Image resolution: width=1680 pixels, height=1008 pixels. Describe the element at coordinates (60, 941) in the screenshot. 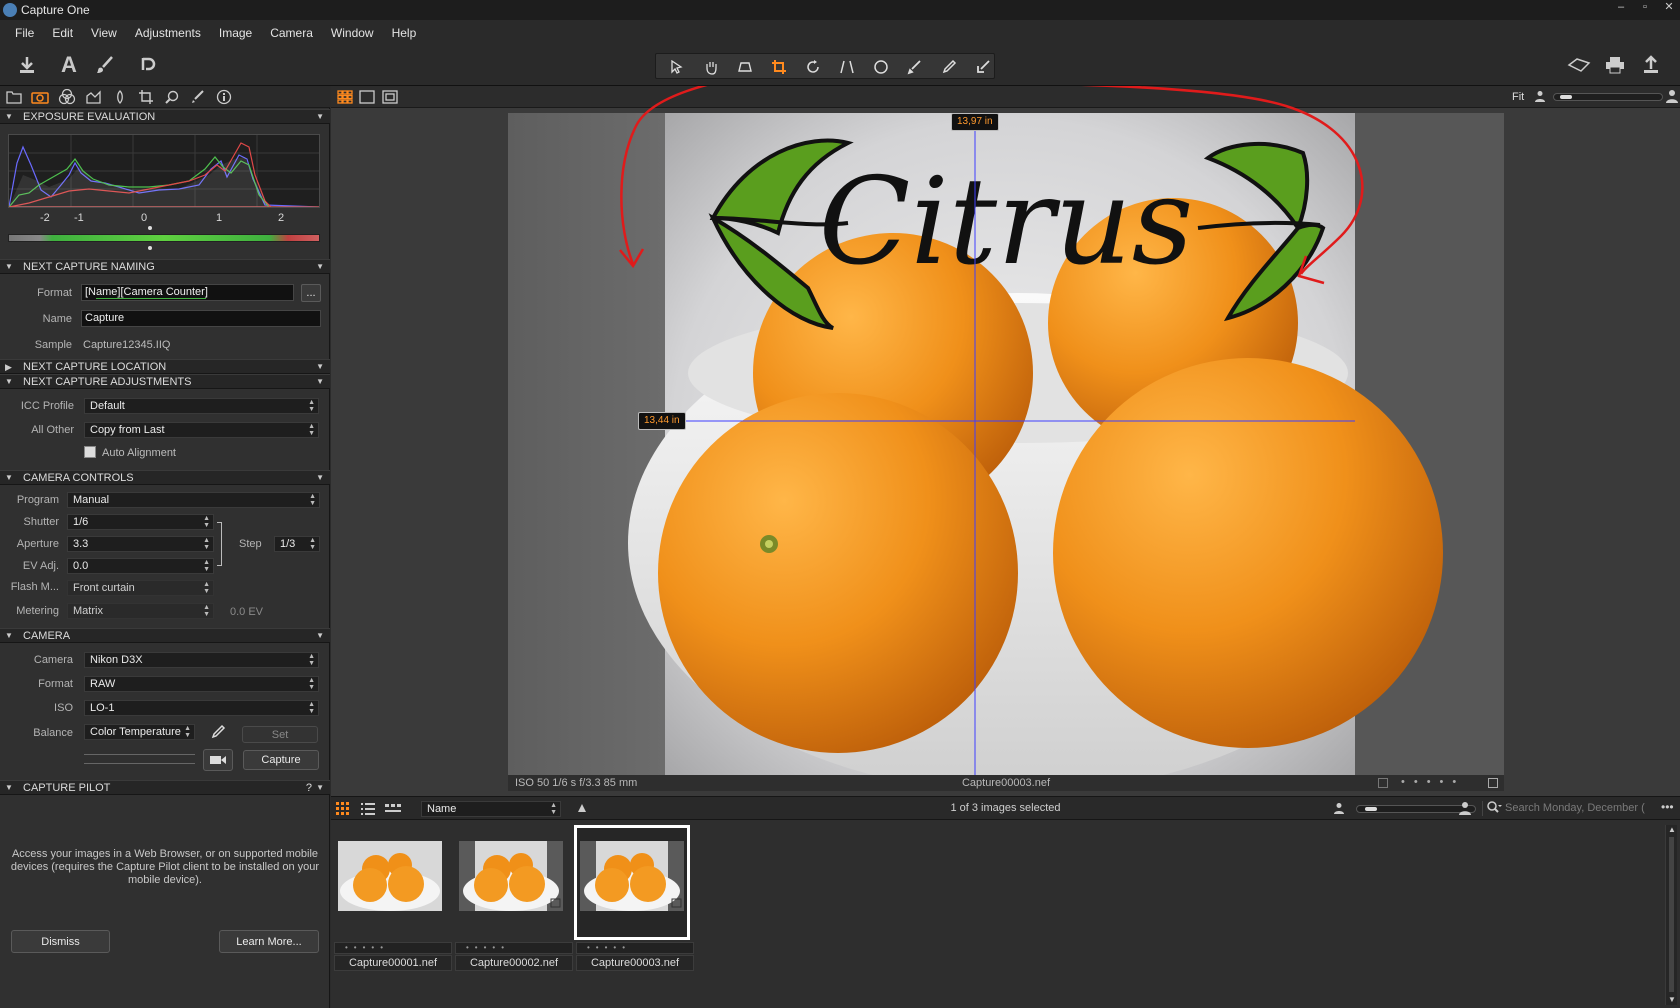

I see `dismiss-button: Dismiss` at that location.